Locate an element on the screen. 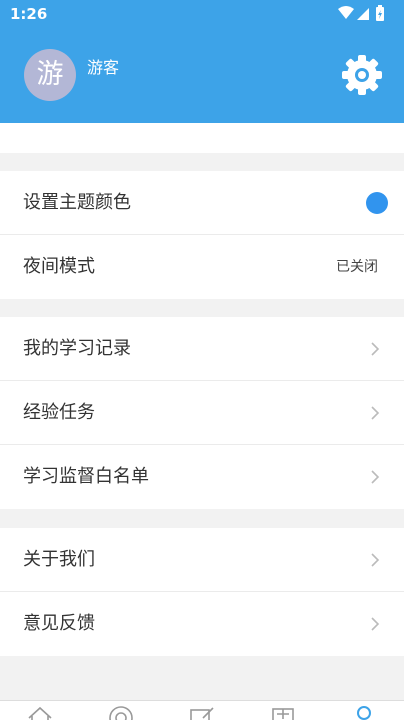 This screenshot has width=404, height=720. experience-tasks-label: 经验任务 is located at coordinates (59, 412).